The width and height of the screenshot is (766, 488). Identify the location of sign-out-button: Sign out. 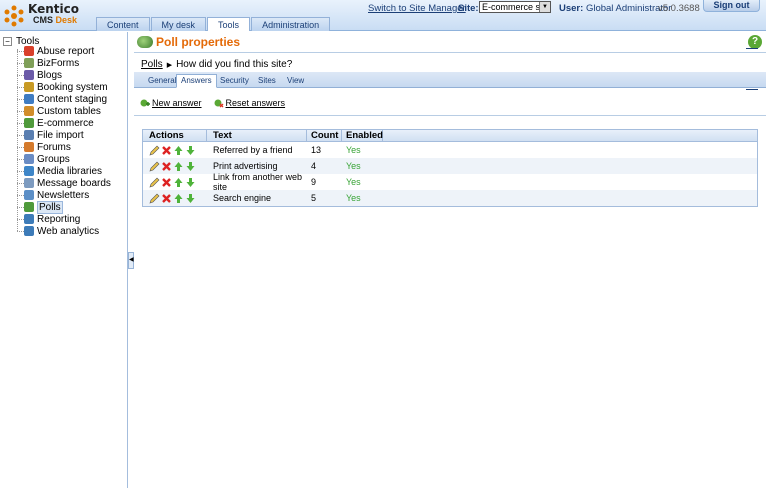
(731, 6).